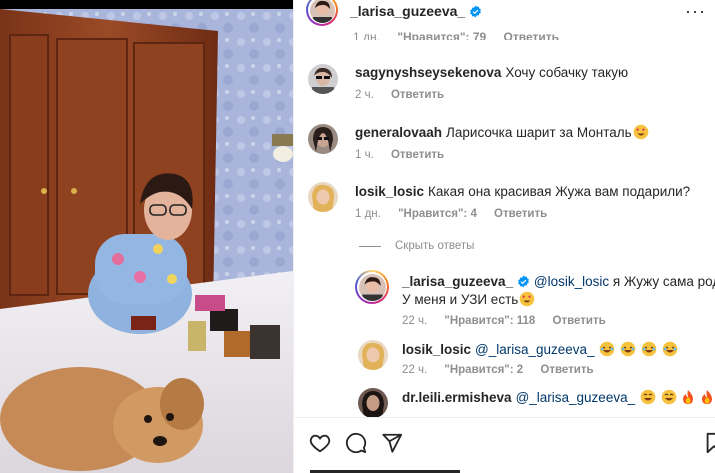 The width and height of the screenshot is (715, 473). I want to click on comment-text: Ларисочка шарит за Монталь, so click(539, 132).